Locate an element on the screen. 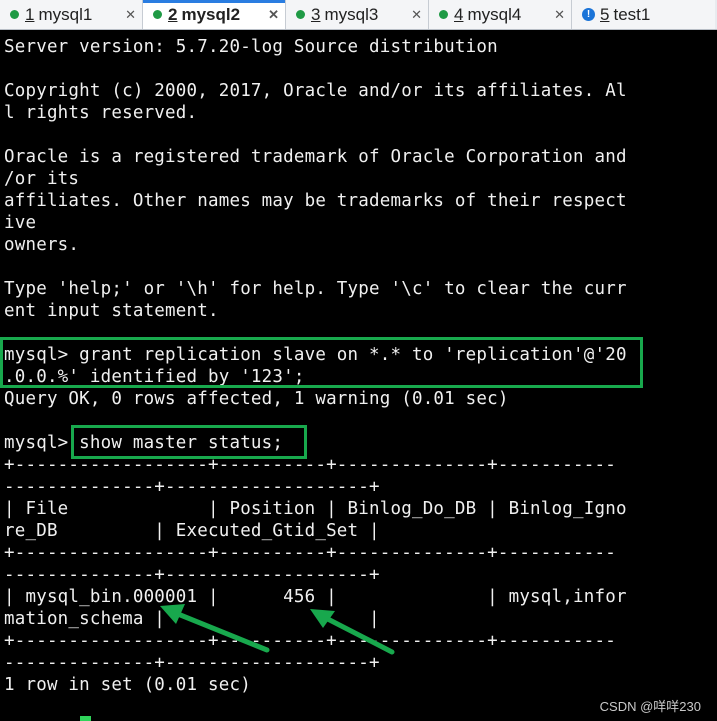 Image resolution: width=717 pixels, height=721 pixels. watermark: CSDN @咩咩230 is located at coordinates (650, 706).